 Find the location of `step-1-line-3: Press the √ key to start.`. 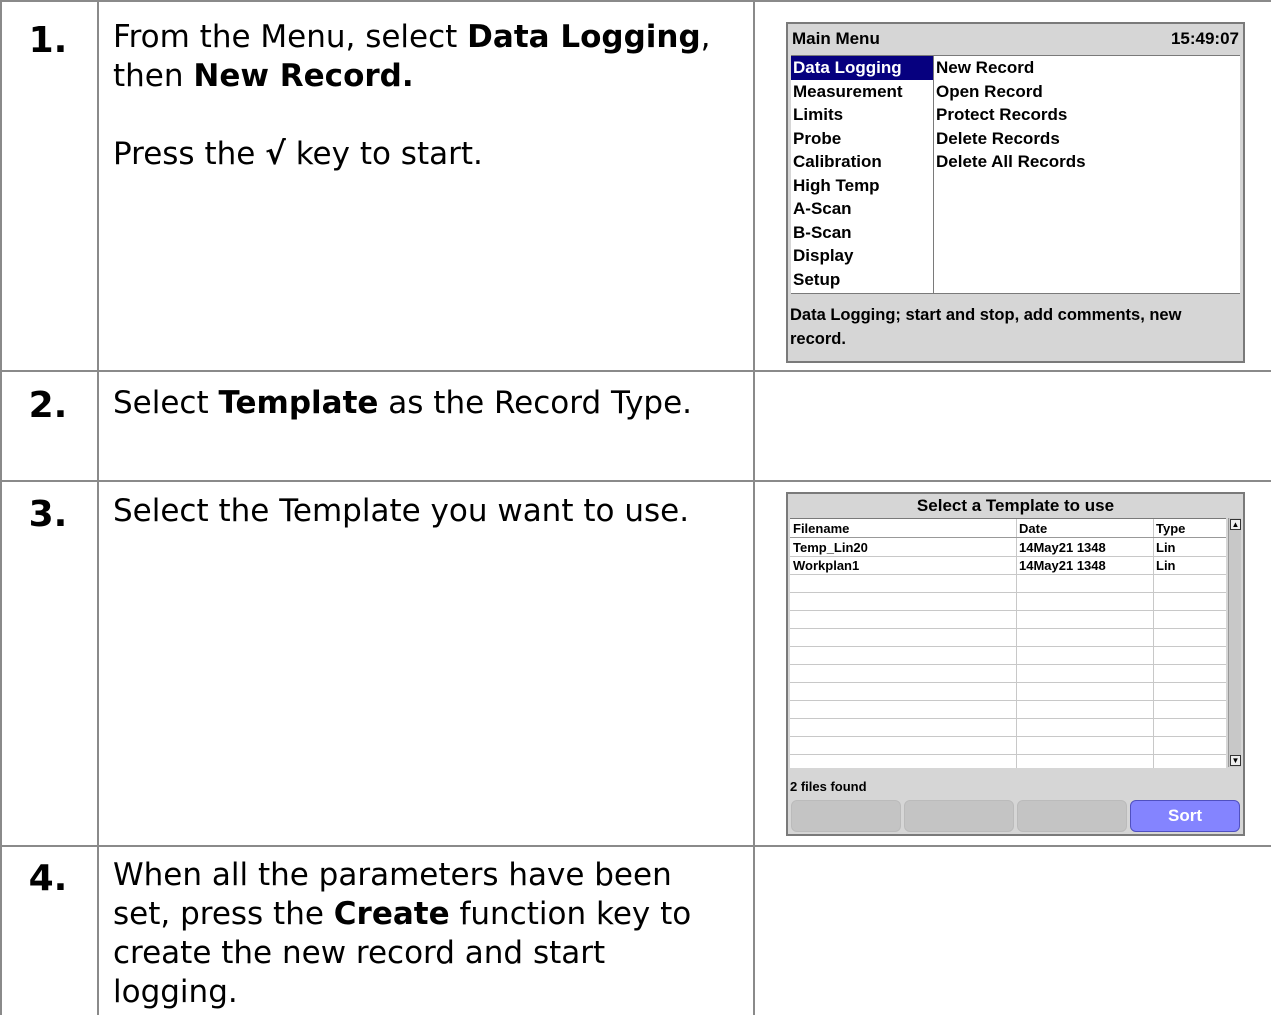

step-1-line-3: Press the √ key to start. is located at coordinates (298, 154).